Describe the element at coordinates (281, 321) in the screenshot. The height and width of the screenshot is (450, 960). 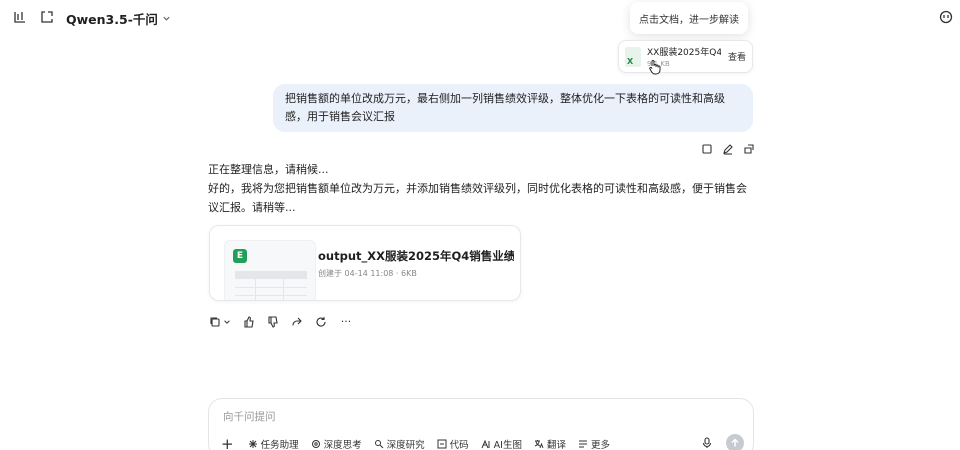
I see `assistant-message-actions: ···` at that location.